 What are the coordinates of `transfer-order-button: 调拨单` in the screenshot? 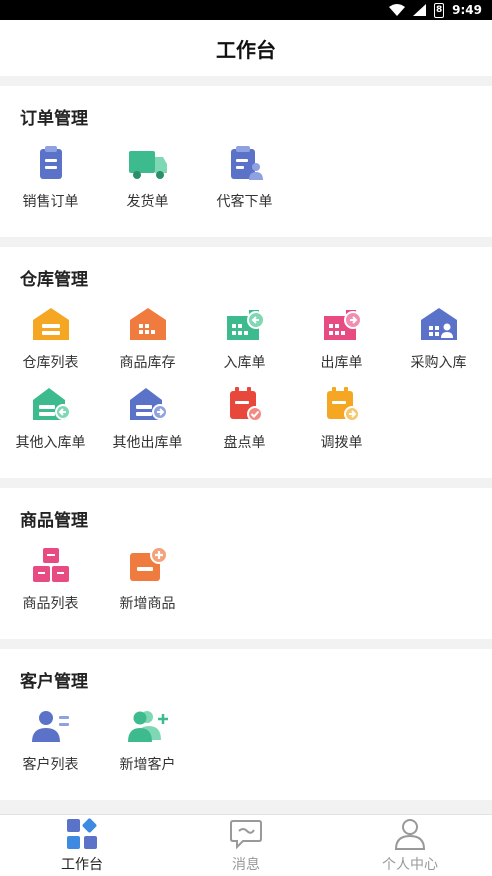 It's located at (341, 418).